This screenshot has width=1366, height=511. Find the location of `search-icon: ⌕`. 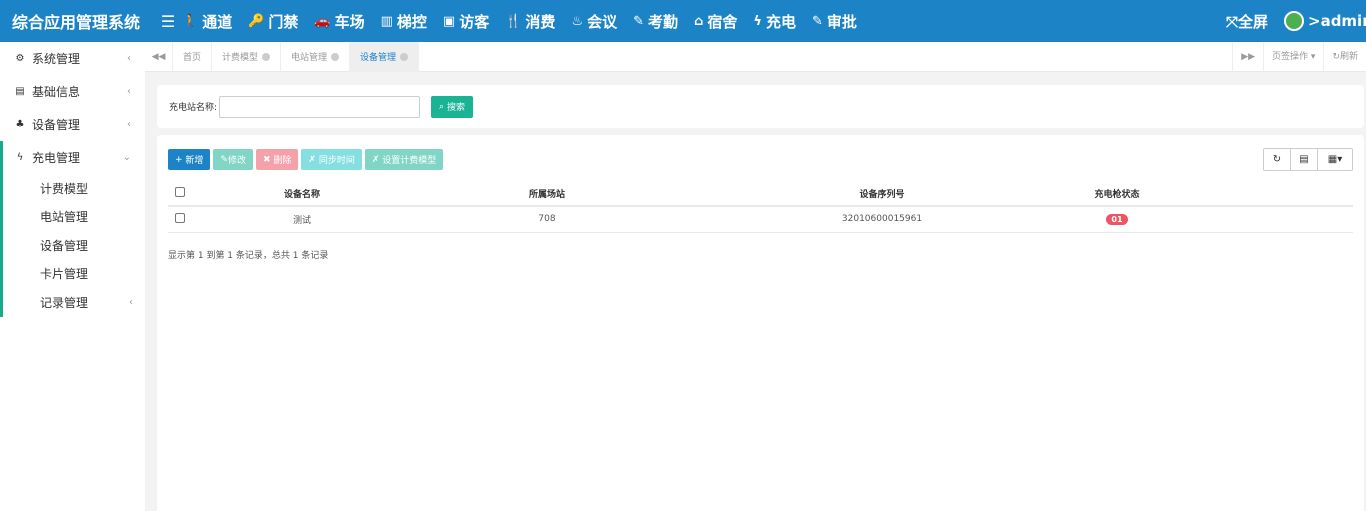

search-icon: ⌕ is located at coordinates (443, 106).